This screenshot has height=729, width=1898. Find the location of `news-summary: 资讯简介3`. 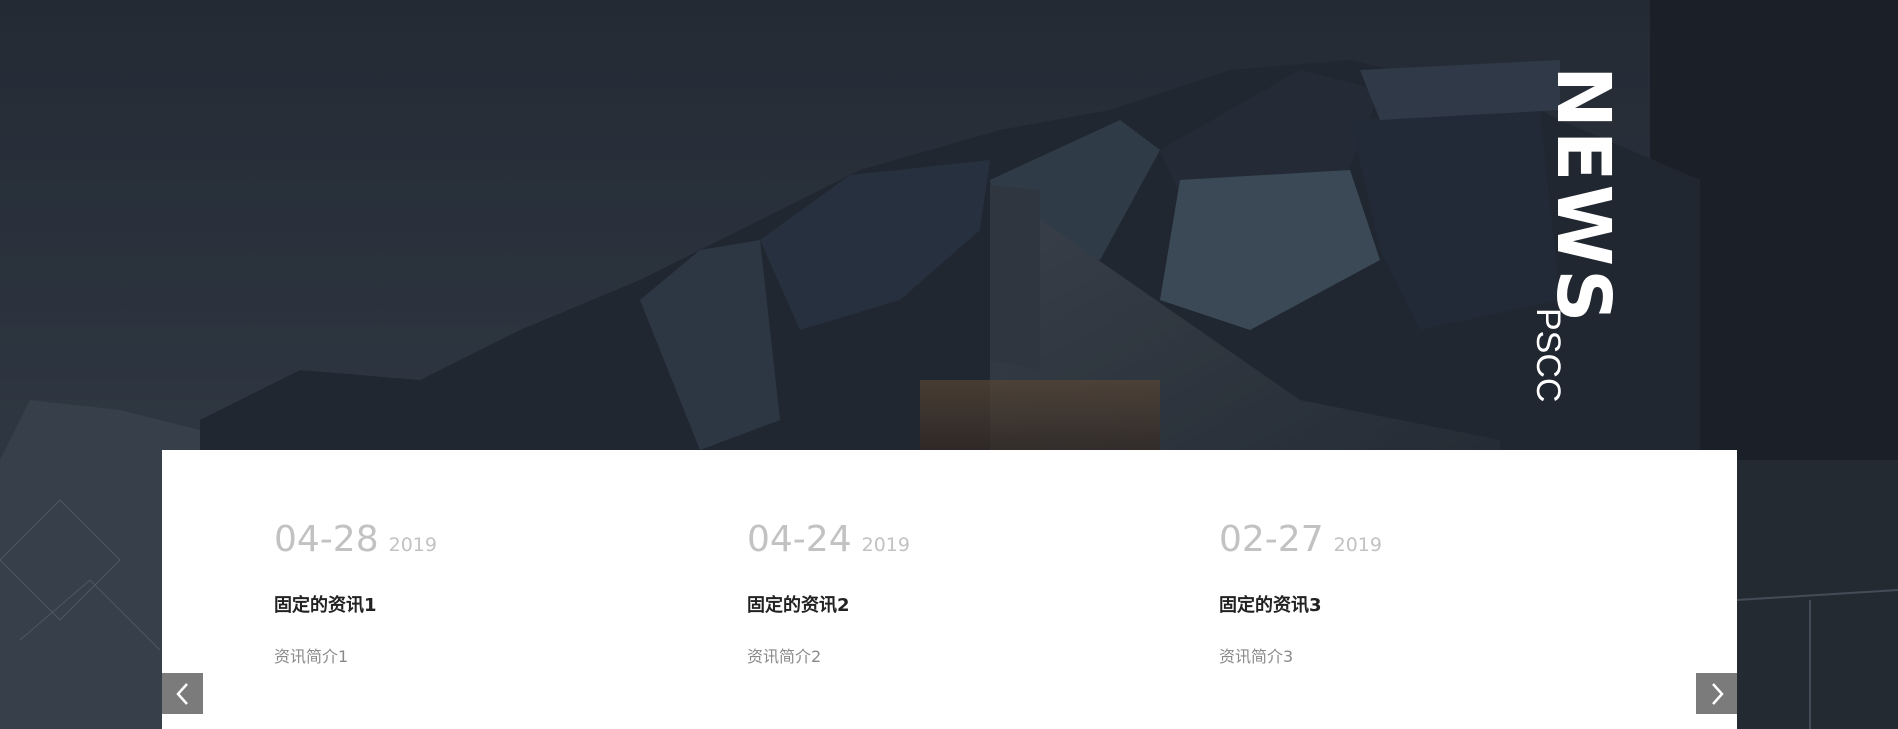

news-summary: 资讯简介3 is located at coordinates (1256, 656).